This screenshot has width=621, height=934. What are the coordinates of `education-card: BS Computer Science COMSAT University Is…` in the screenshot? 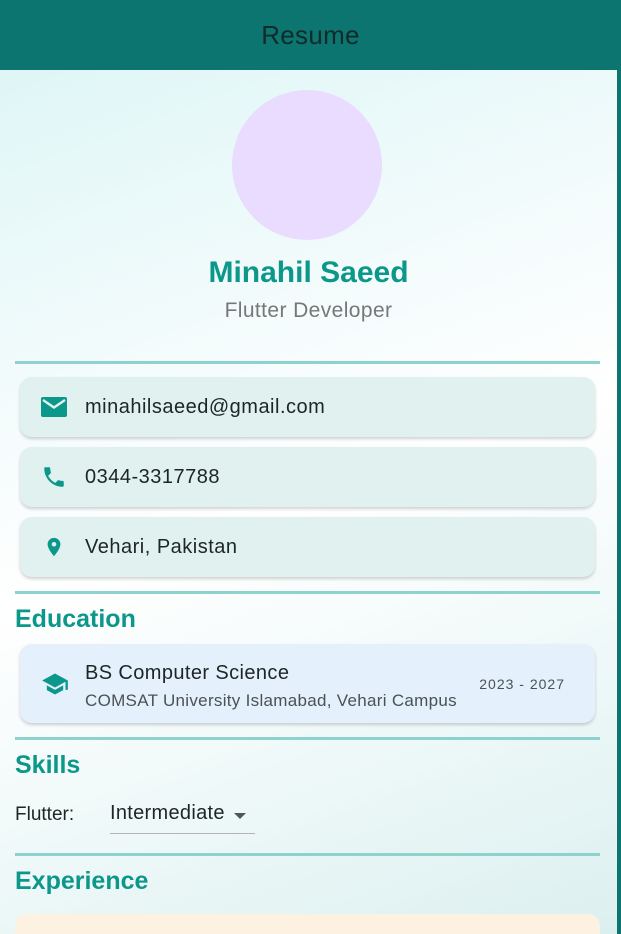 It's located at (307, 683).